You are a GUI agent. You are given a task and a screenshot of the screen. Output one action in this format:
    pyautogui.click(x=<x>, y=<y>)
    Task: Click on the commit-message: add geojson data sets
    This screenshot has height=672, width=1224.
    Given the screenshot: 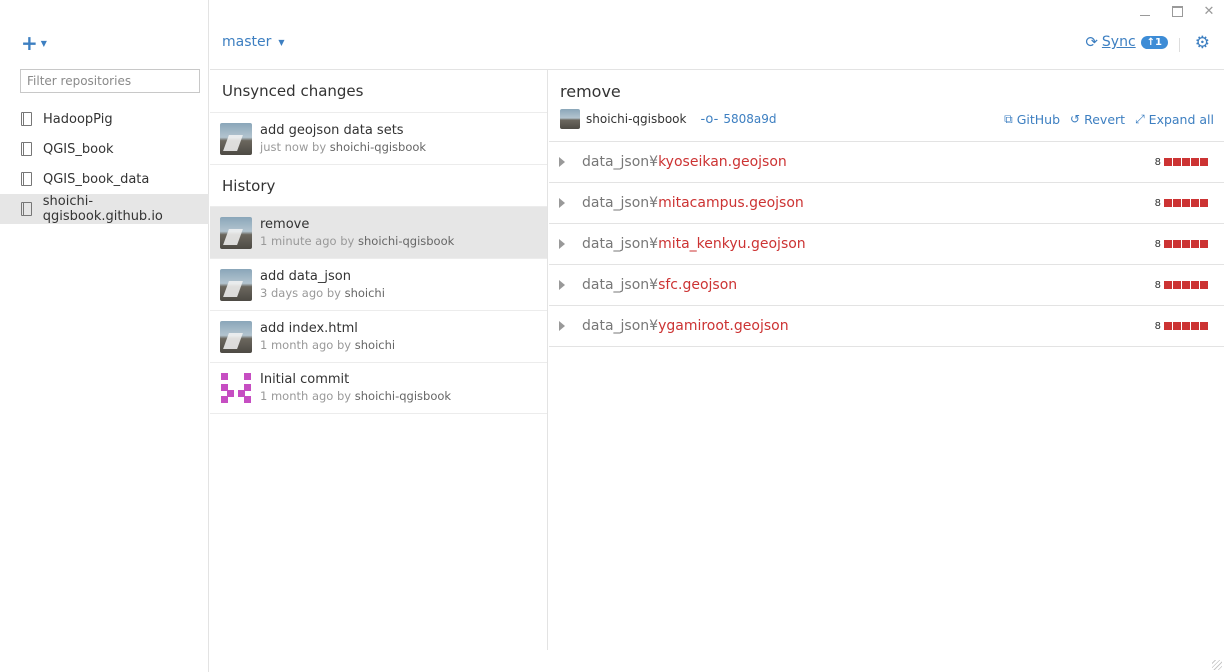 What is the action you would take?
    pyautogui.click(x=332, y=130)
    